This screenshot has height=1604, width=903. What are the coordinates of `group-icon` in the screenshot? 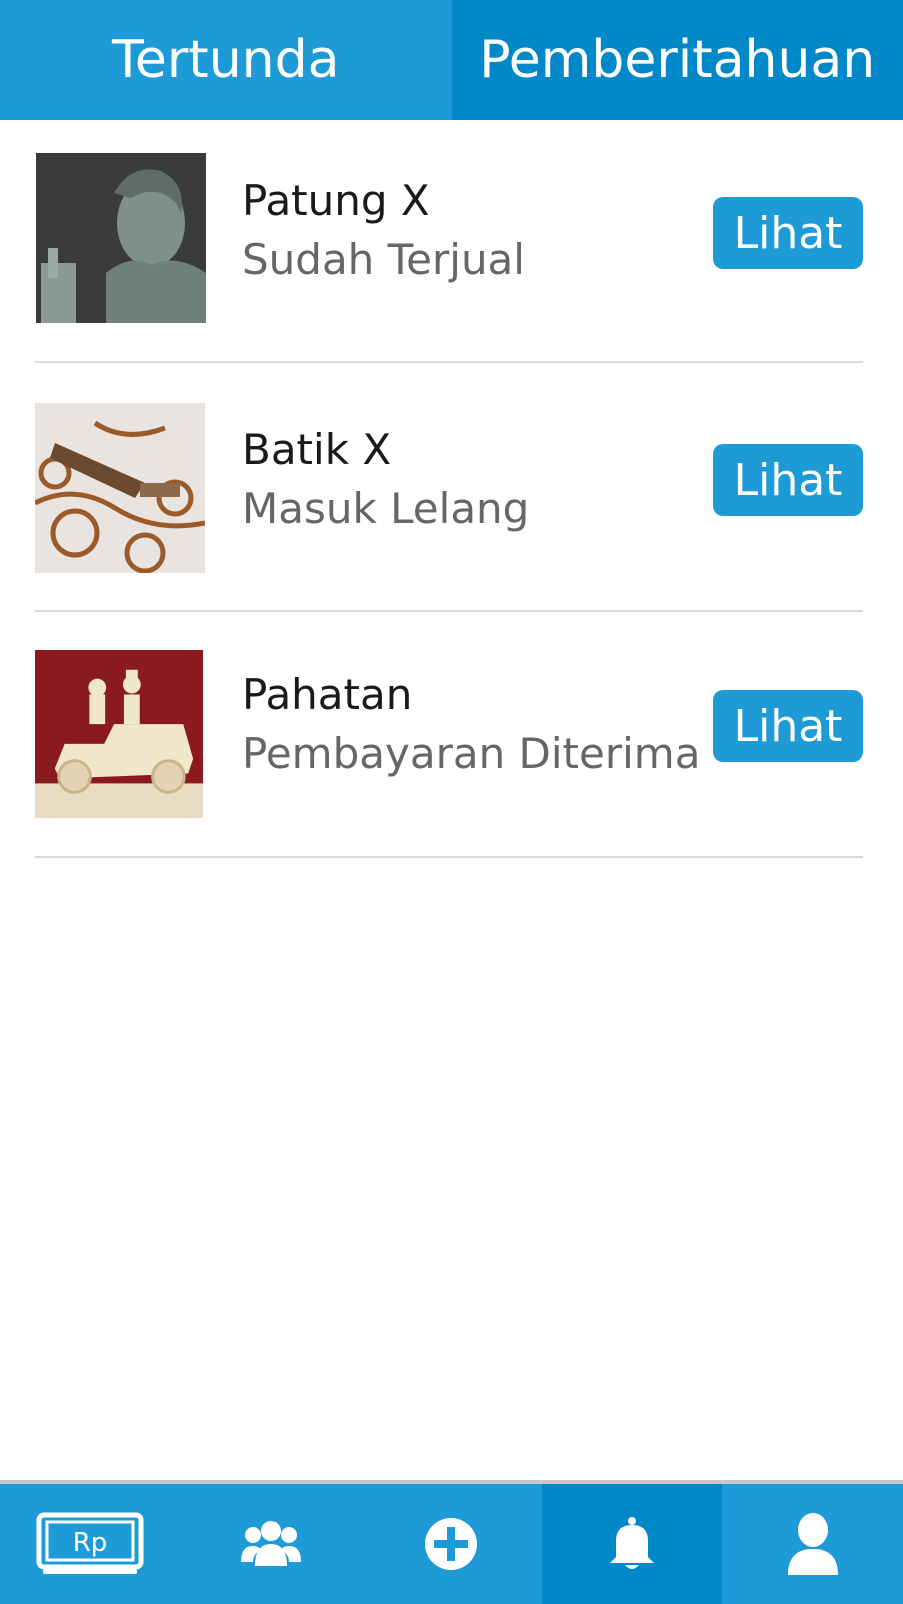 It's located at (270, 1543).